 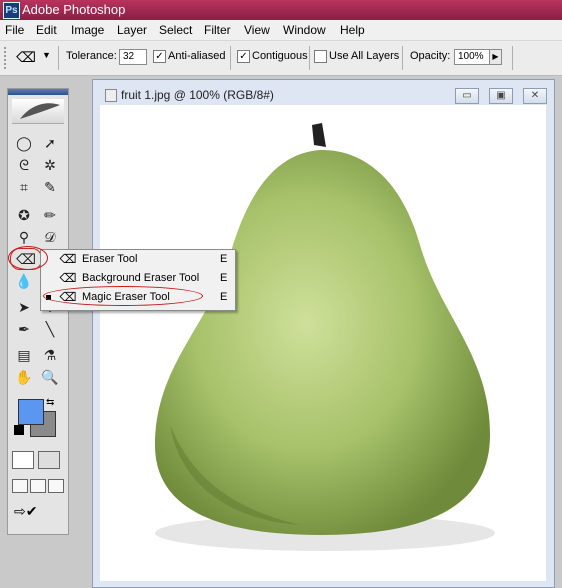 What do you see at coordinates (535, 96) in the screenshot?
I see `close-button: ✕` at bounding box center [535, 96].